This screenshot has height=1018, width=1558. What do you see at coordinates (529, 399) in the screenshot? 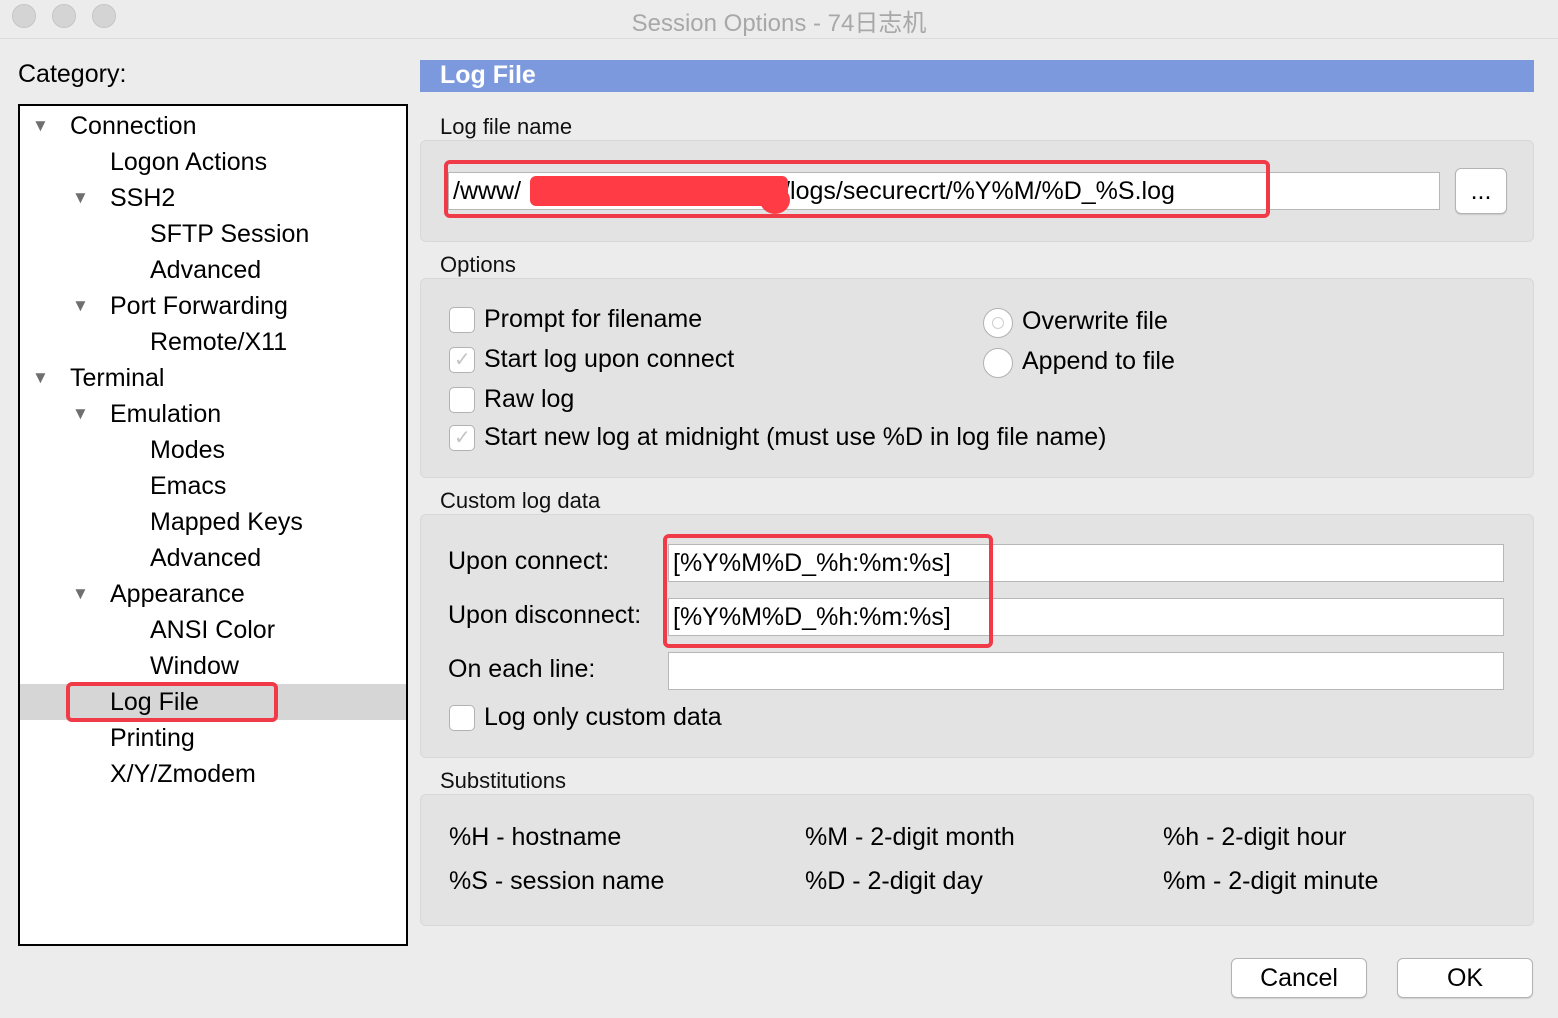
I see `raw-log-label: Raw log` at bounding box center [529, 399].